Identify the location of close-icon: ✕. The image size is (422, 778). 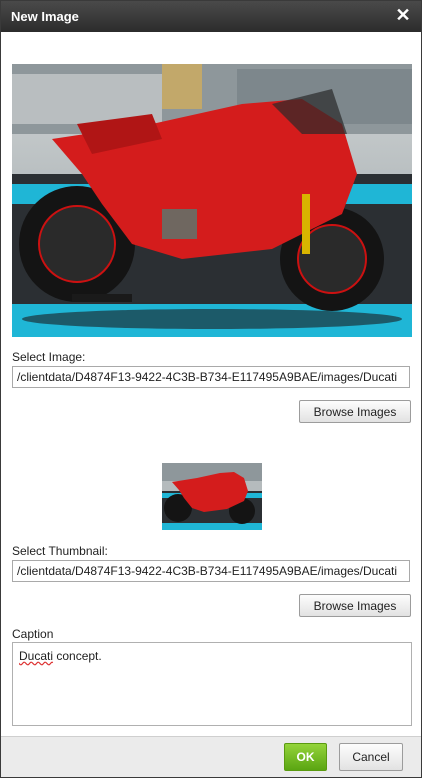
(403, 15).